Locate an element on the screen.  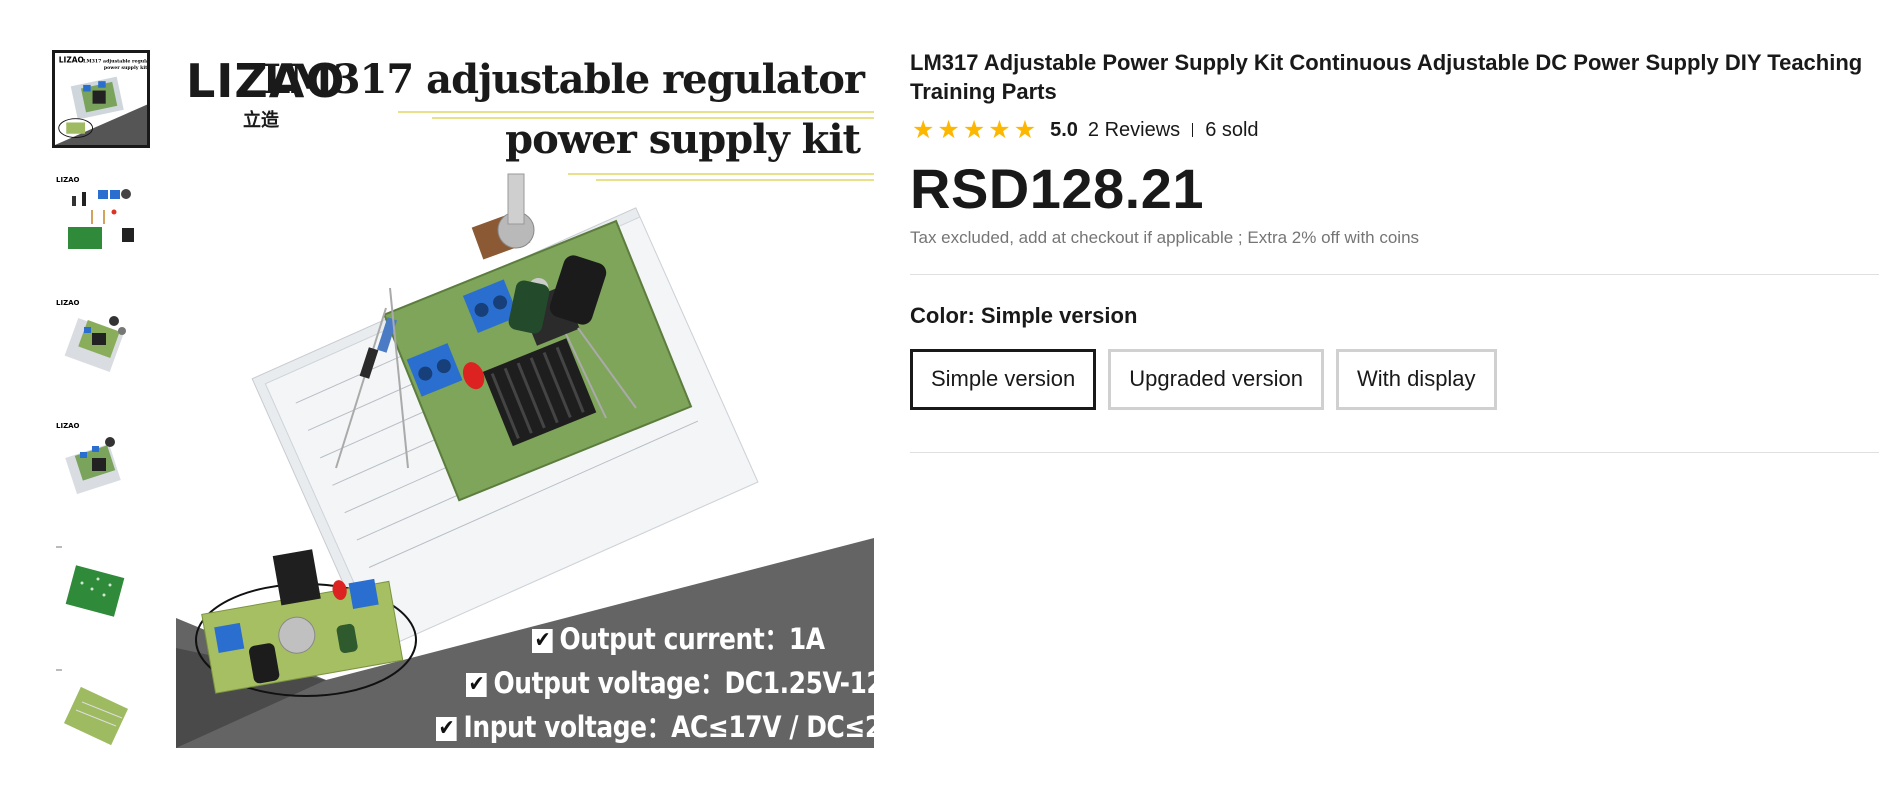
rating-stars: ★ ★ ★ ★ ★ is located at coordinates (974, 129).